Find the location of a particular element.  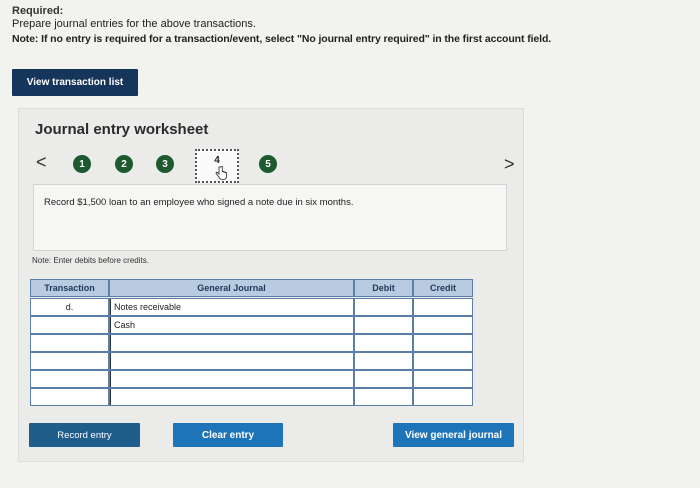

account-cell: Cash is located at coordinates (231, 325).